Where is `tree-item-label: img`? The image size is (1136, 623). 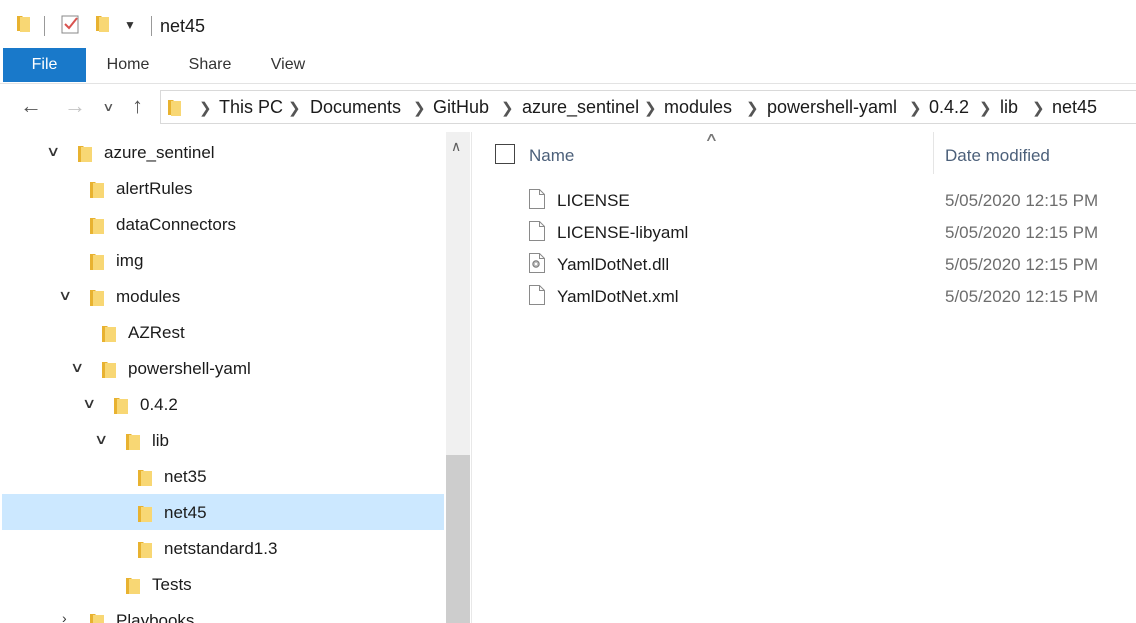
tree-item-label: img is located at coordinates (130, 260).